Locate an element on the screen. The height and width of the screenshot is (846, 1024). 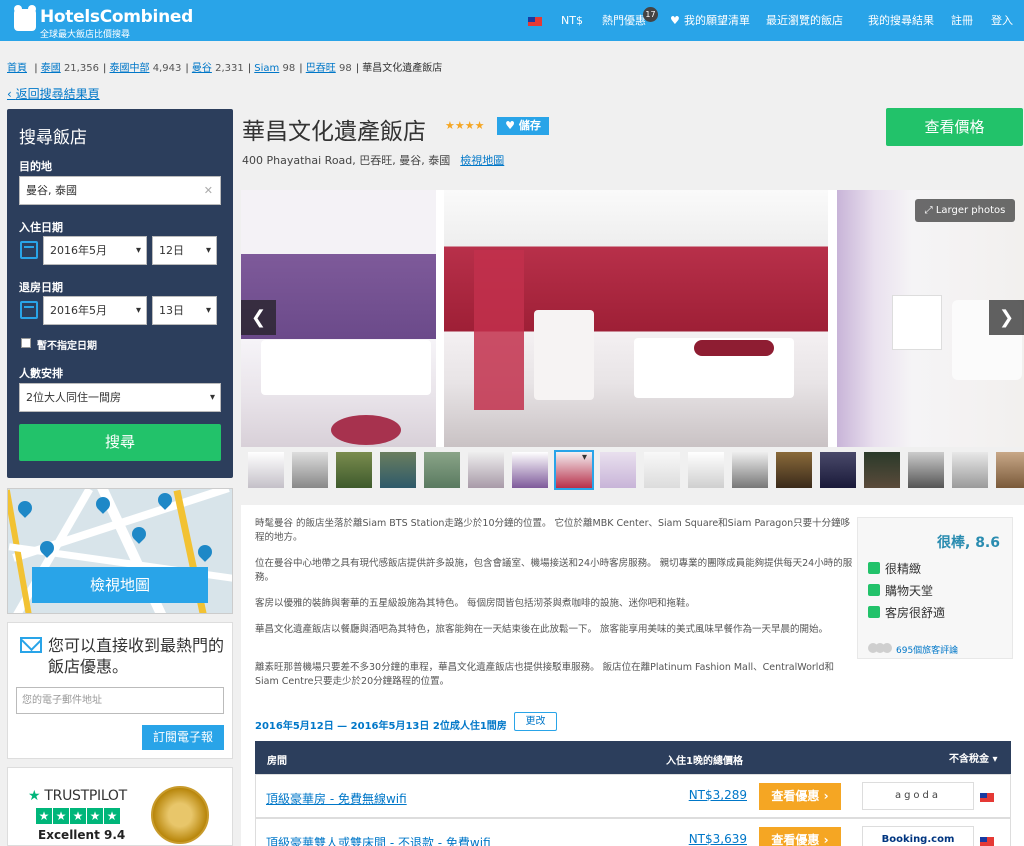
next-photo-button: ❯ is located at coordinates (1006, 317).